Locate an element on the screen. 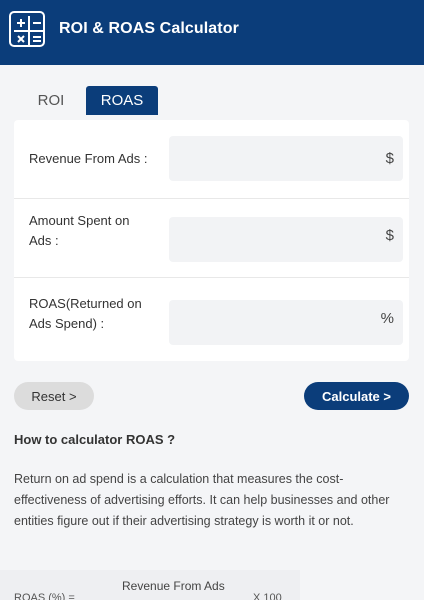  roas-unit: % is located at coordinates (387, 318).